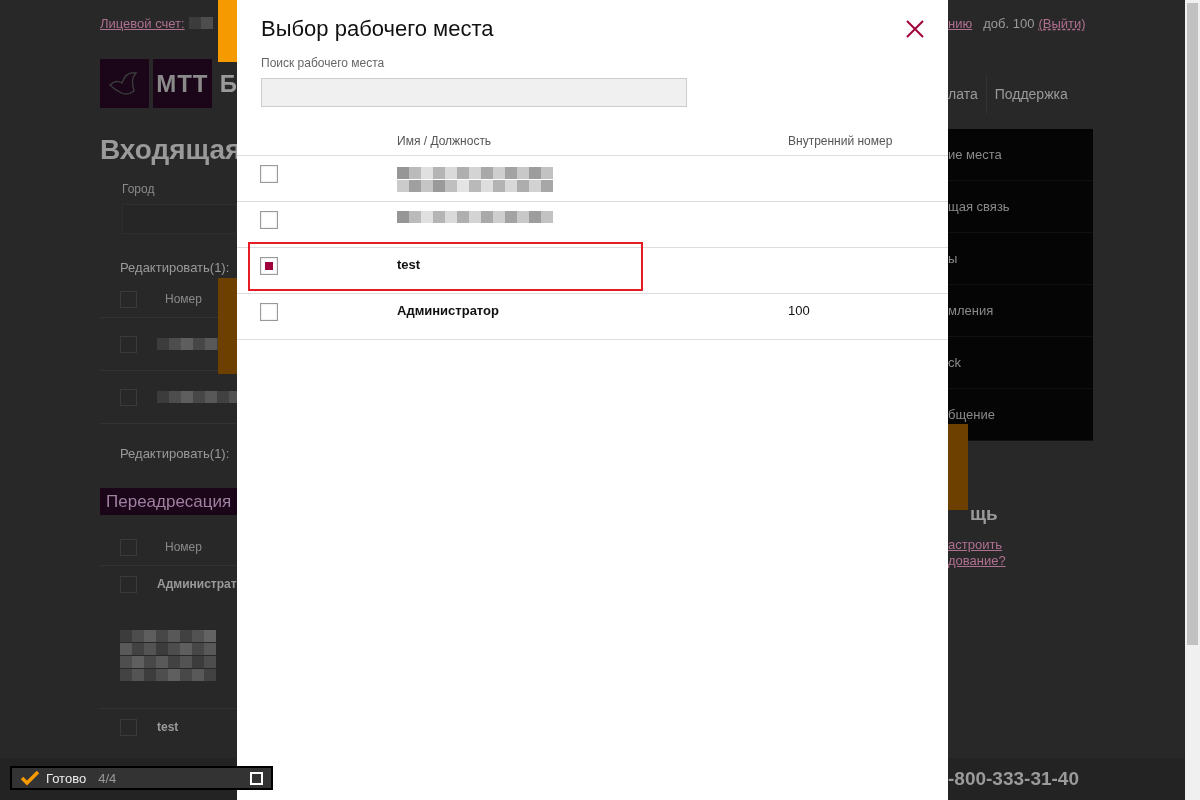  I want to click on help-link: дование?, so click(1066, 561).